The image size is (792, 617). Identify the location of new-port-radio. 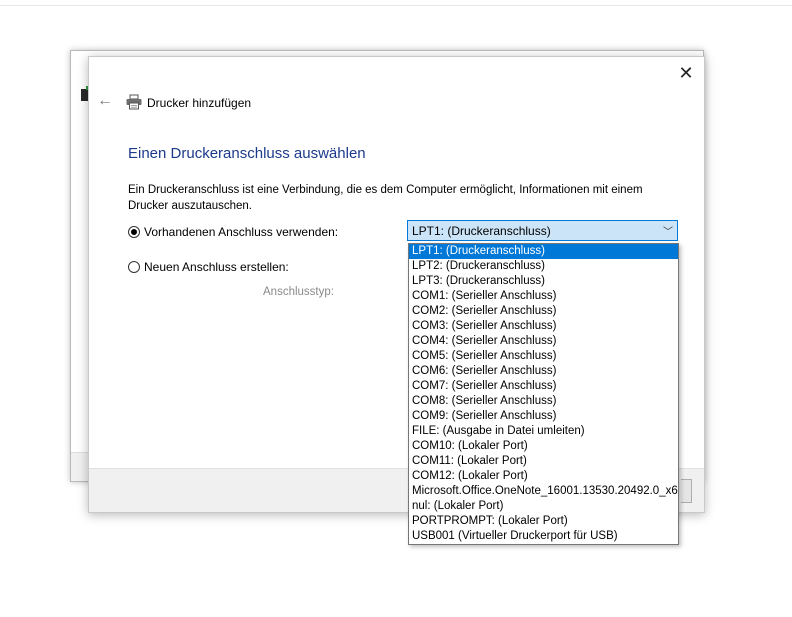
(134, 267).